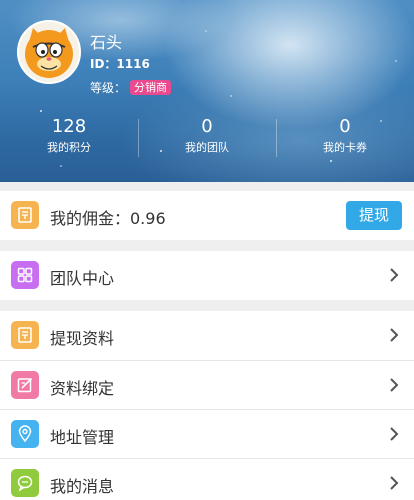 Image resolution: width=414 pixels, height=500 pixels. What do you see at coordinates (25, 483) in the screenshot?
I see `message-icon` at bounding box center [25, 483].